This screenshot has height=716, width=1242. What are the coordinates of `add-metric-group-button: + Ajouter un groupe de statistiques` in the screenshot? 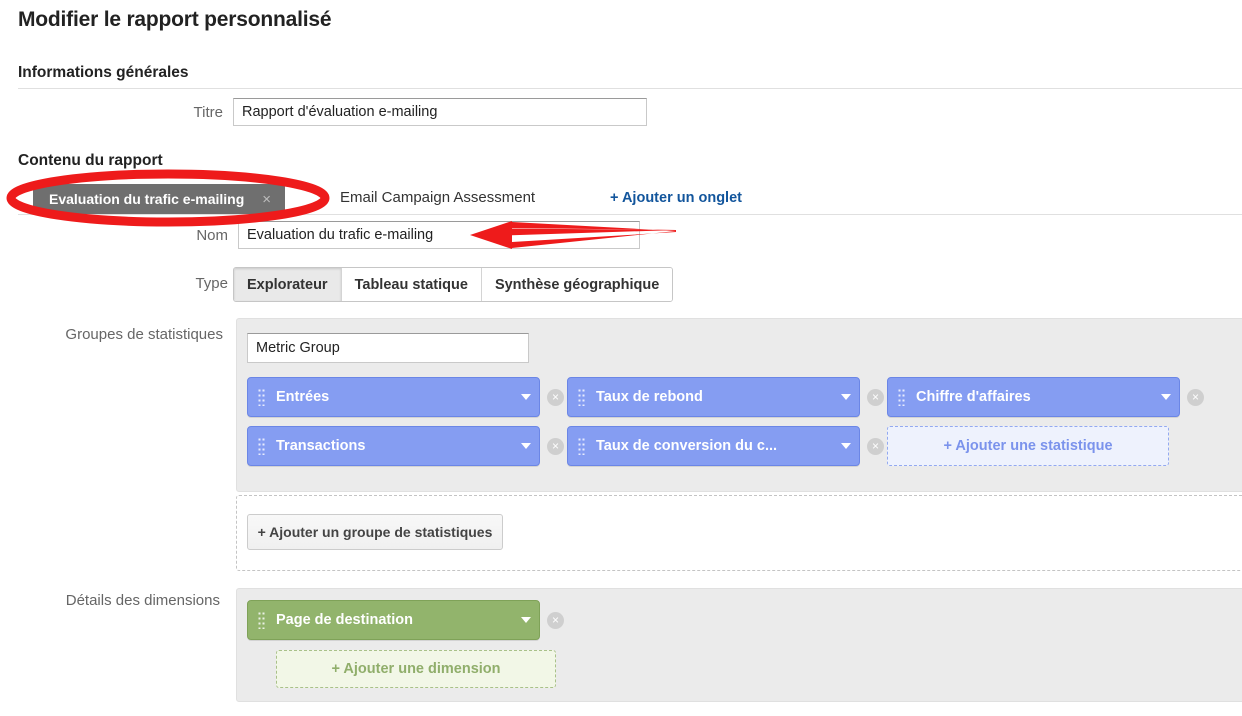 It's located at (375, 532).